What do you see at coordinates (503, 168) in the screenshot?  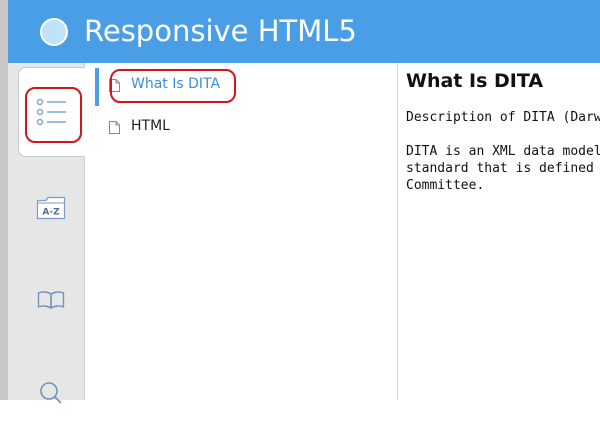 I see `topic-body-line: standard that is defined and` at bounding box center [503, 168].